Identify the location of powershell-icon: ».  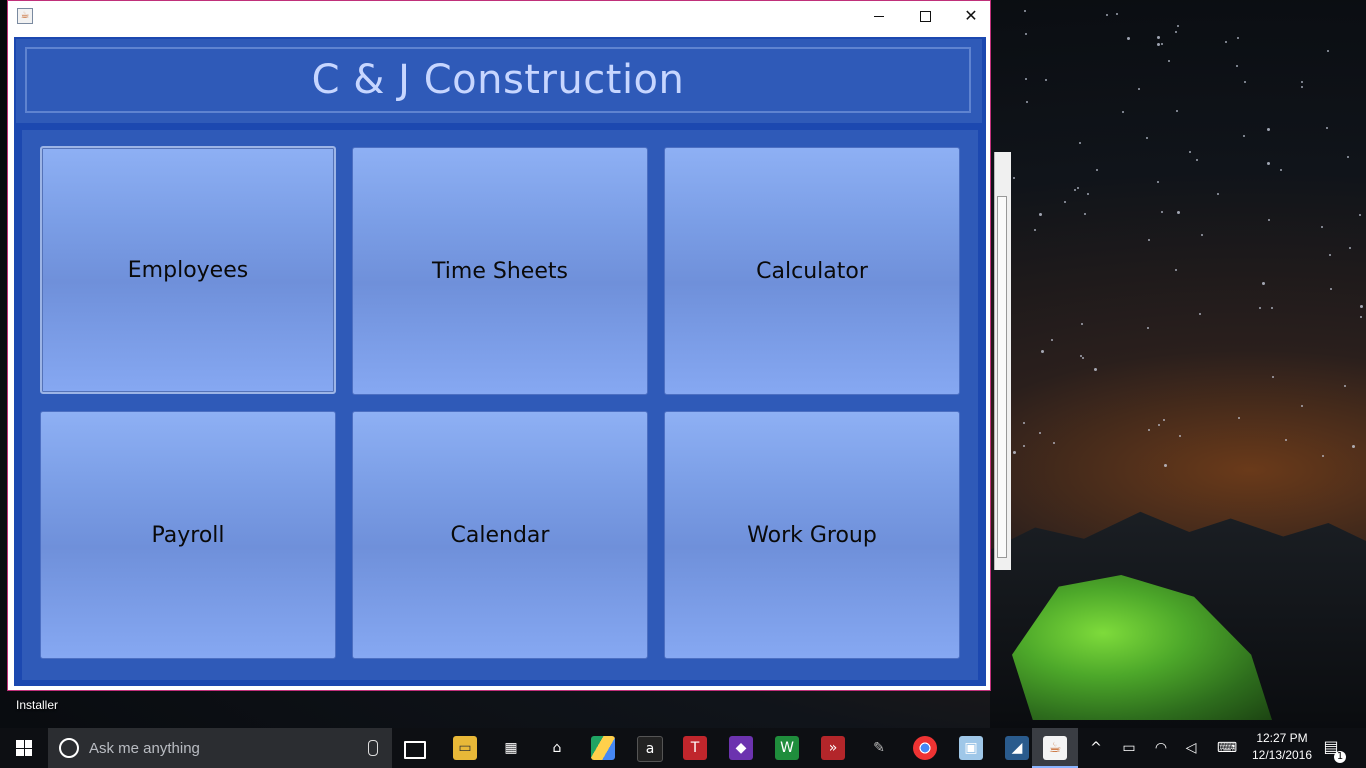
(833, 748).